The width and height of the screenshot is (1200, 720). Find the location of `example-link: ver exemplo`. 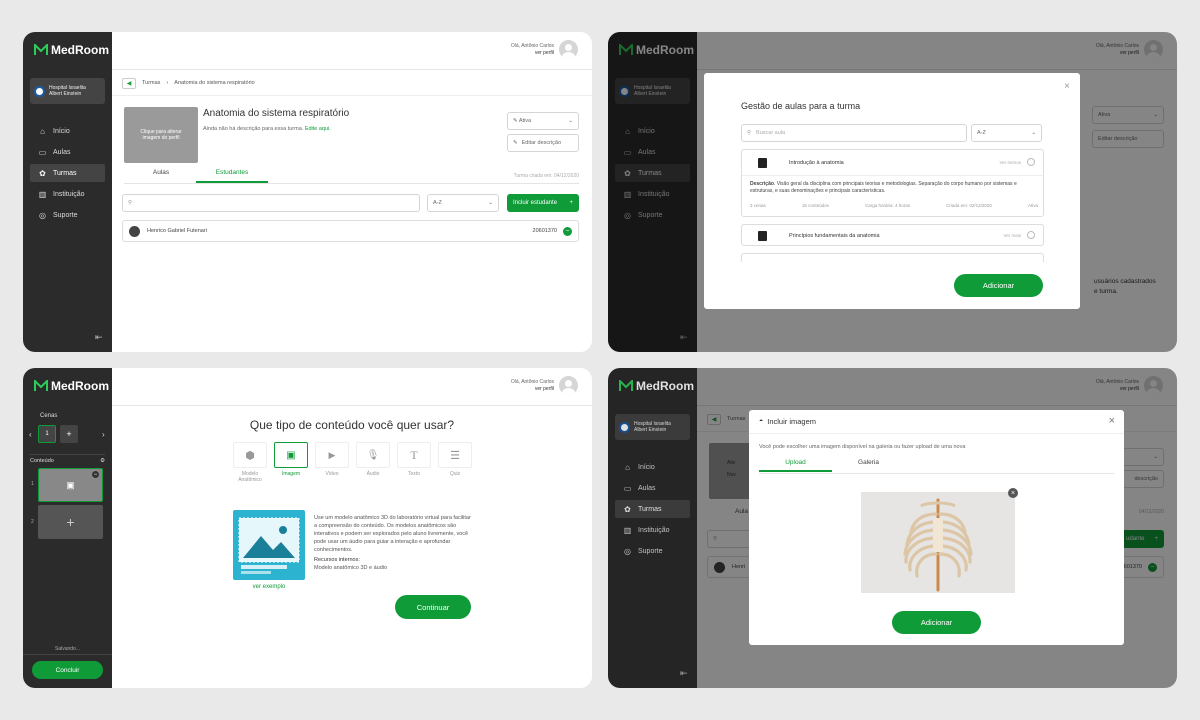

example-link: ver exemplo is located at coordinates (269, 587).